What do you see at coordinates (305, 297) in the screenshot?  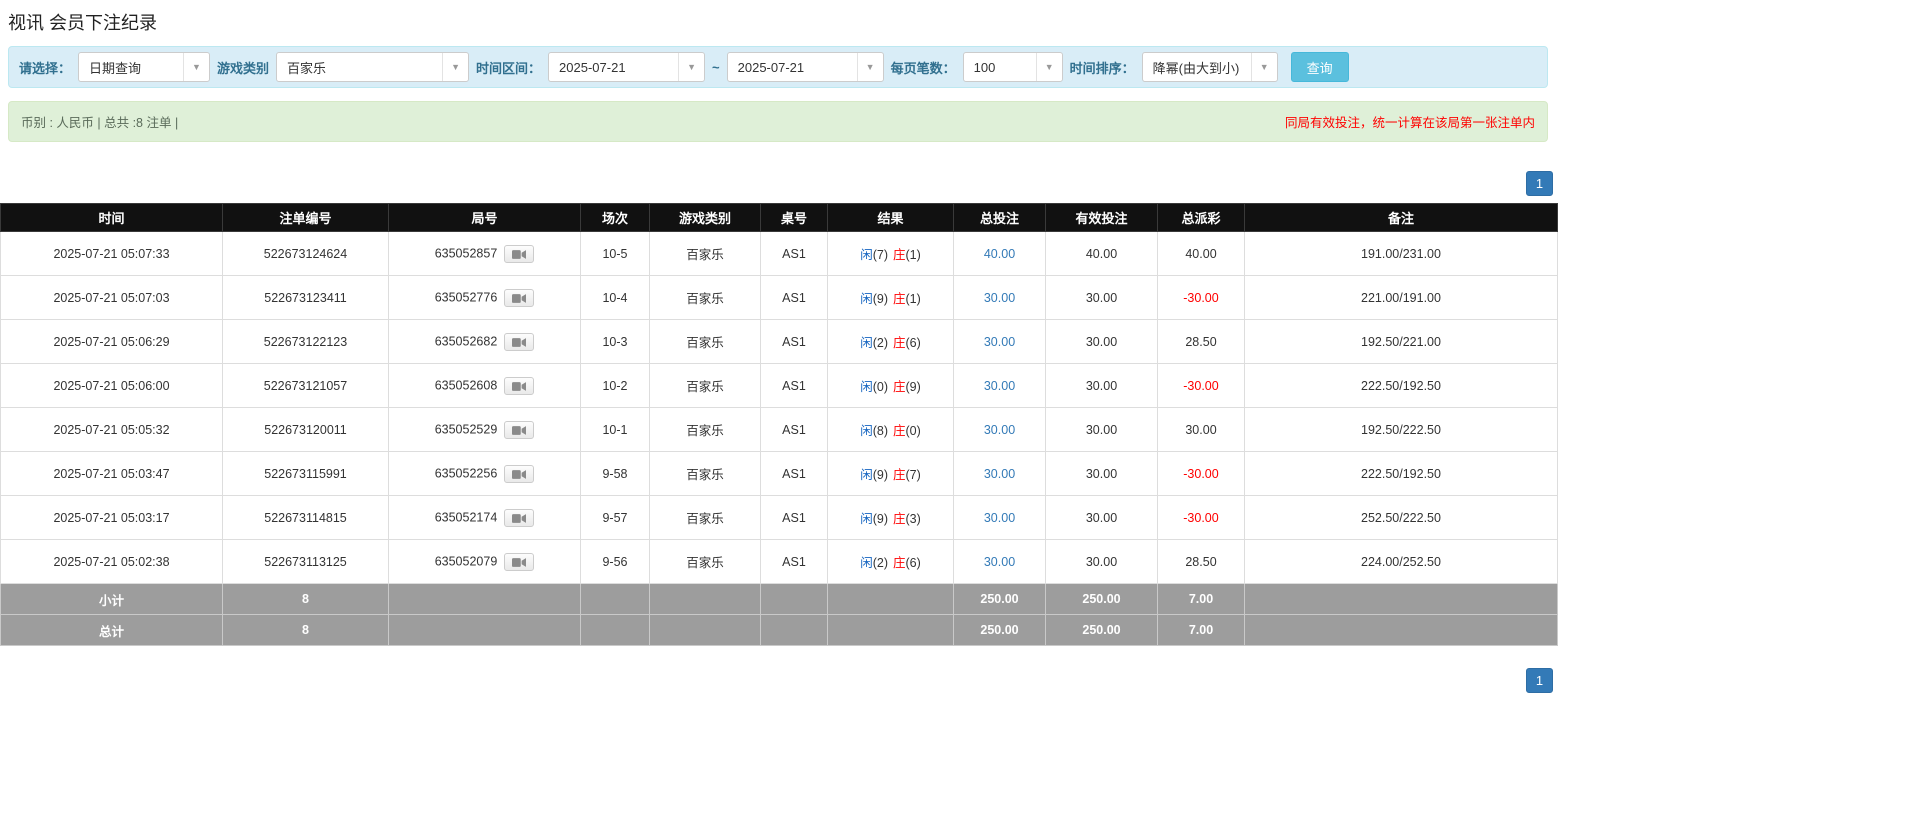 I see `cell-bet-id: 522673123411` at bounding box center [305, 297].